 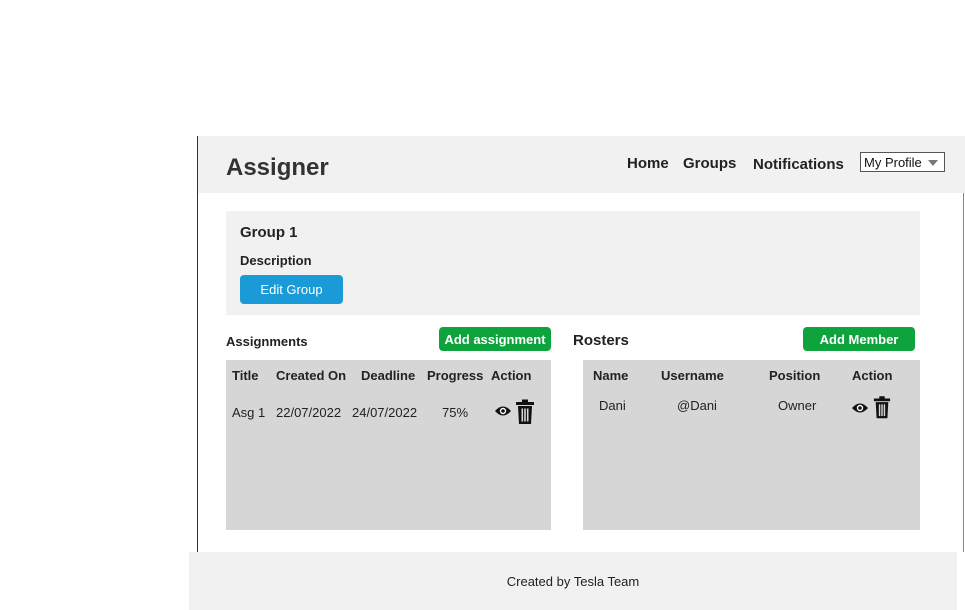 What do you see at coordinates (933, 163) in the screenshot?
I see `chevron-down-icon` at bounding box center [933, 163].